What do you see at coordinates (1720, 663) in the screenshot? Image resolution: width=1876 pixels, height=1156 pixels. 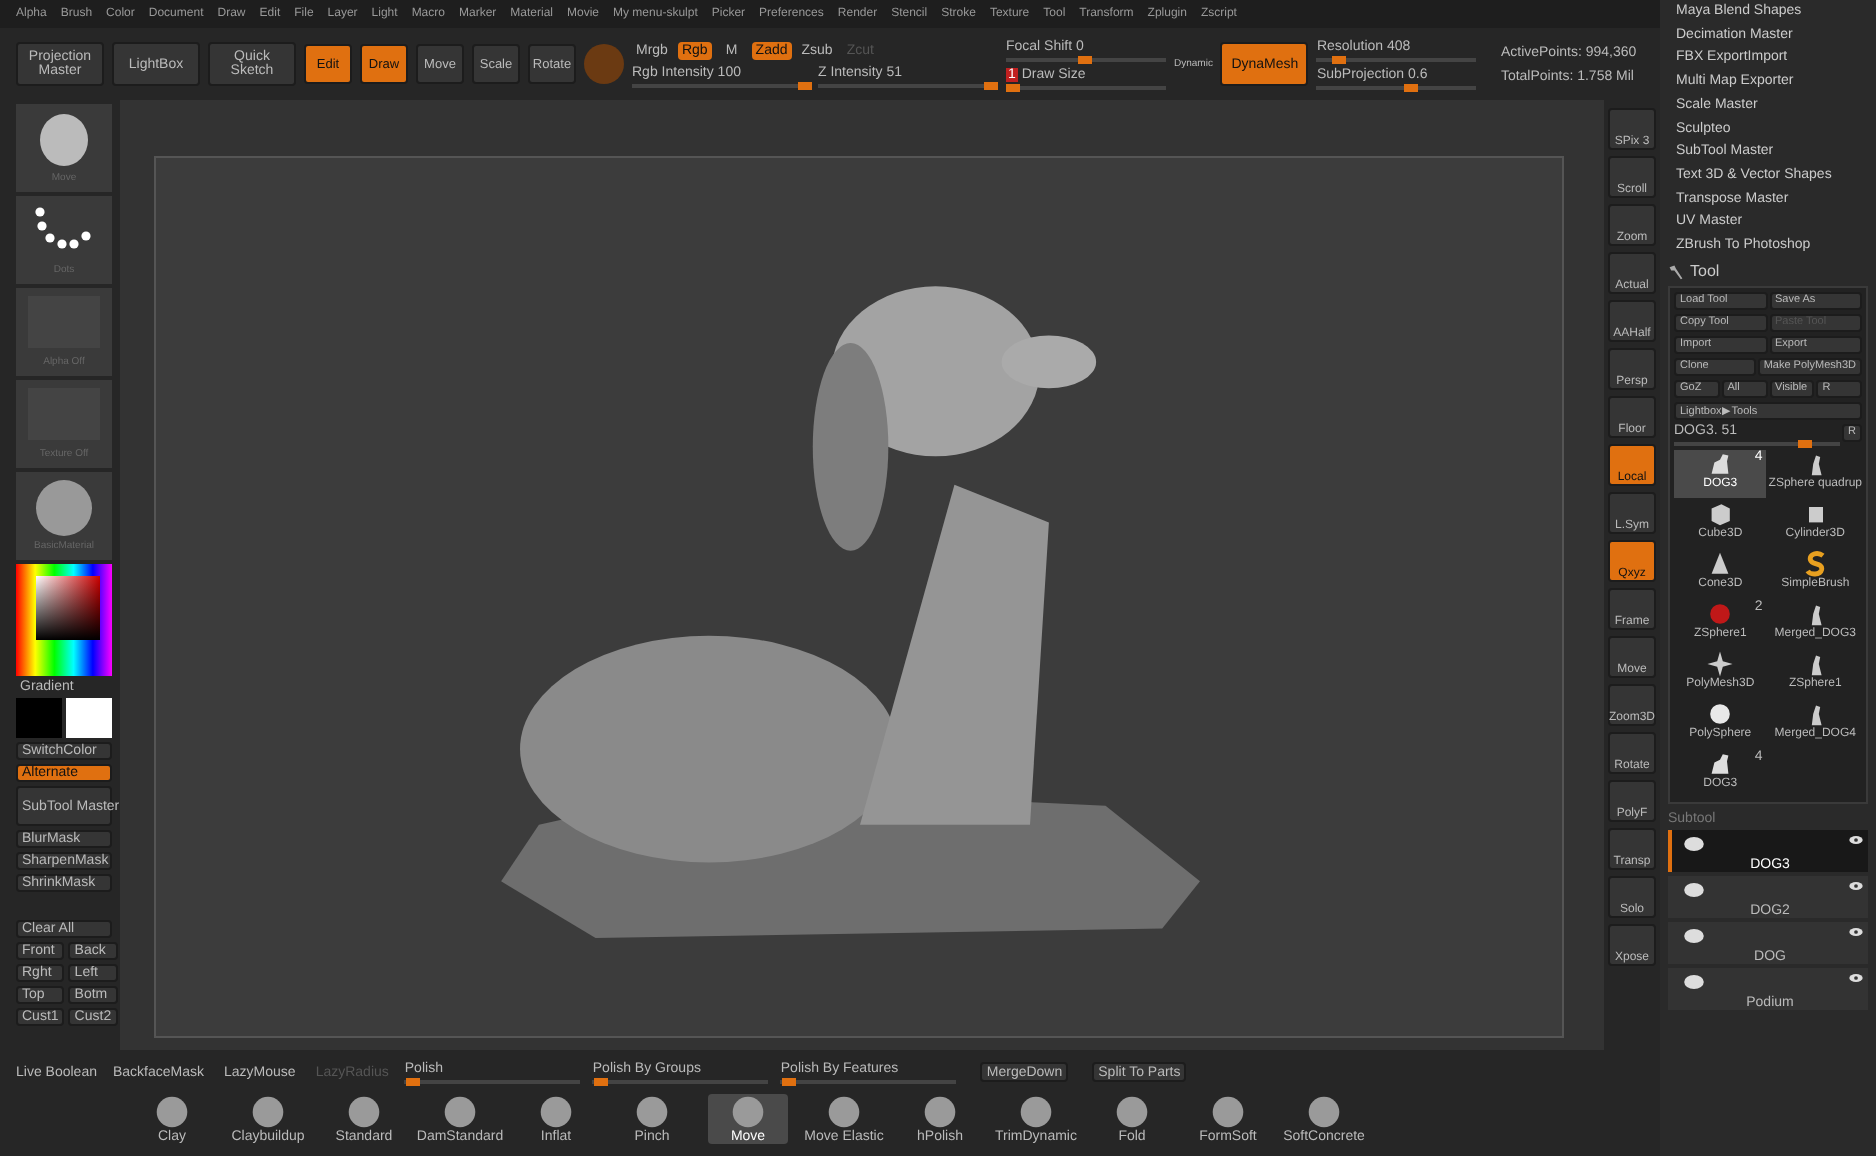 I see `star-icon` at bounding box center [1720, 663].